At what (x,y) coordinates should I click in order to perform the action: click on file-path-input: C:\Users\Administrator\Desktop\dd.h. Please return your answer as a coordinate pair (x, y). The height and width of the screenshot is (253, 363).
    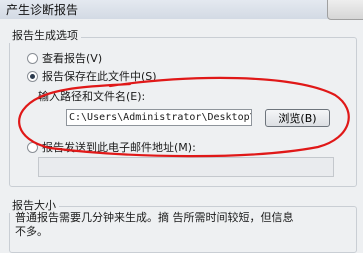
    Looking at the image, I should click on (159, 117).